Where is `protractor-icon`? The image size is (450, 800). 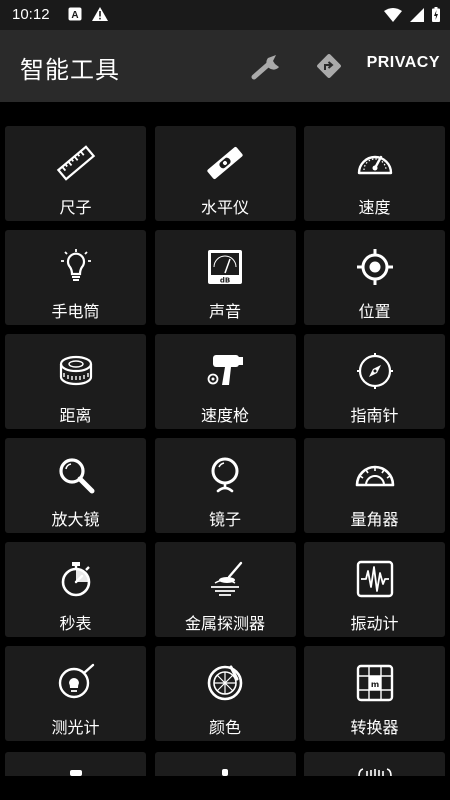 protractor-icon is located at coordinates (374, 476).